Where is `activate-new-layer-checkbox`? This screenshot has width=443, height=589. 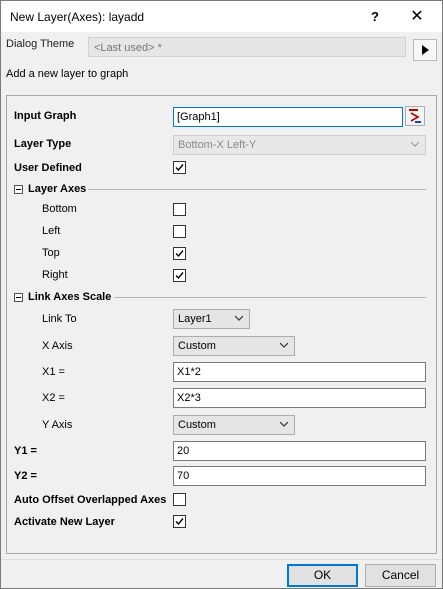
activate-new-layer-checkbox is located at coordinates (179, 521).